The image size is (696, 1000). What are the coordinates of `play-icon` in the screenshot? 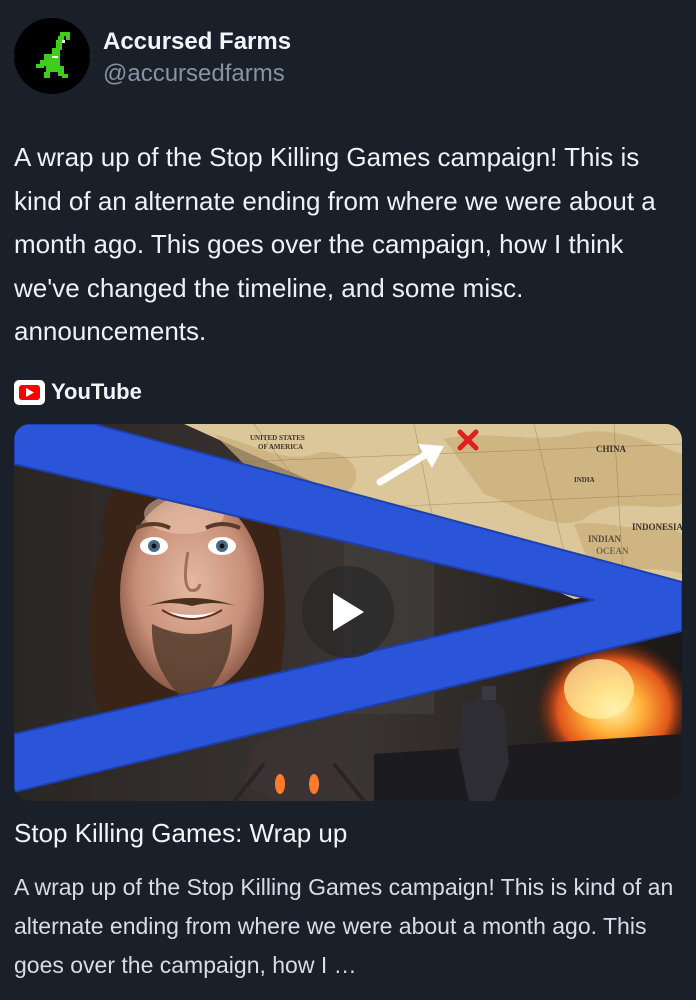 It's located at (348, 612).